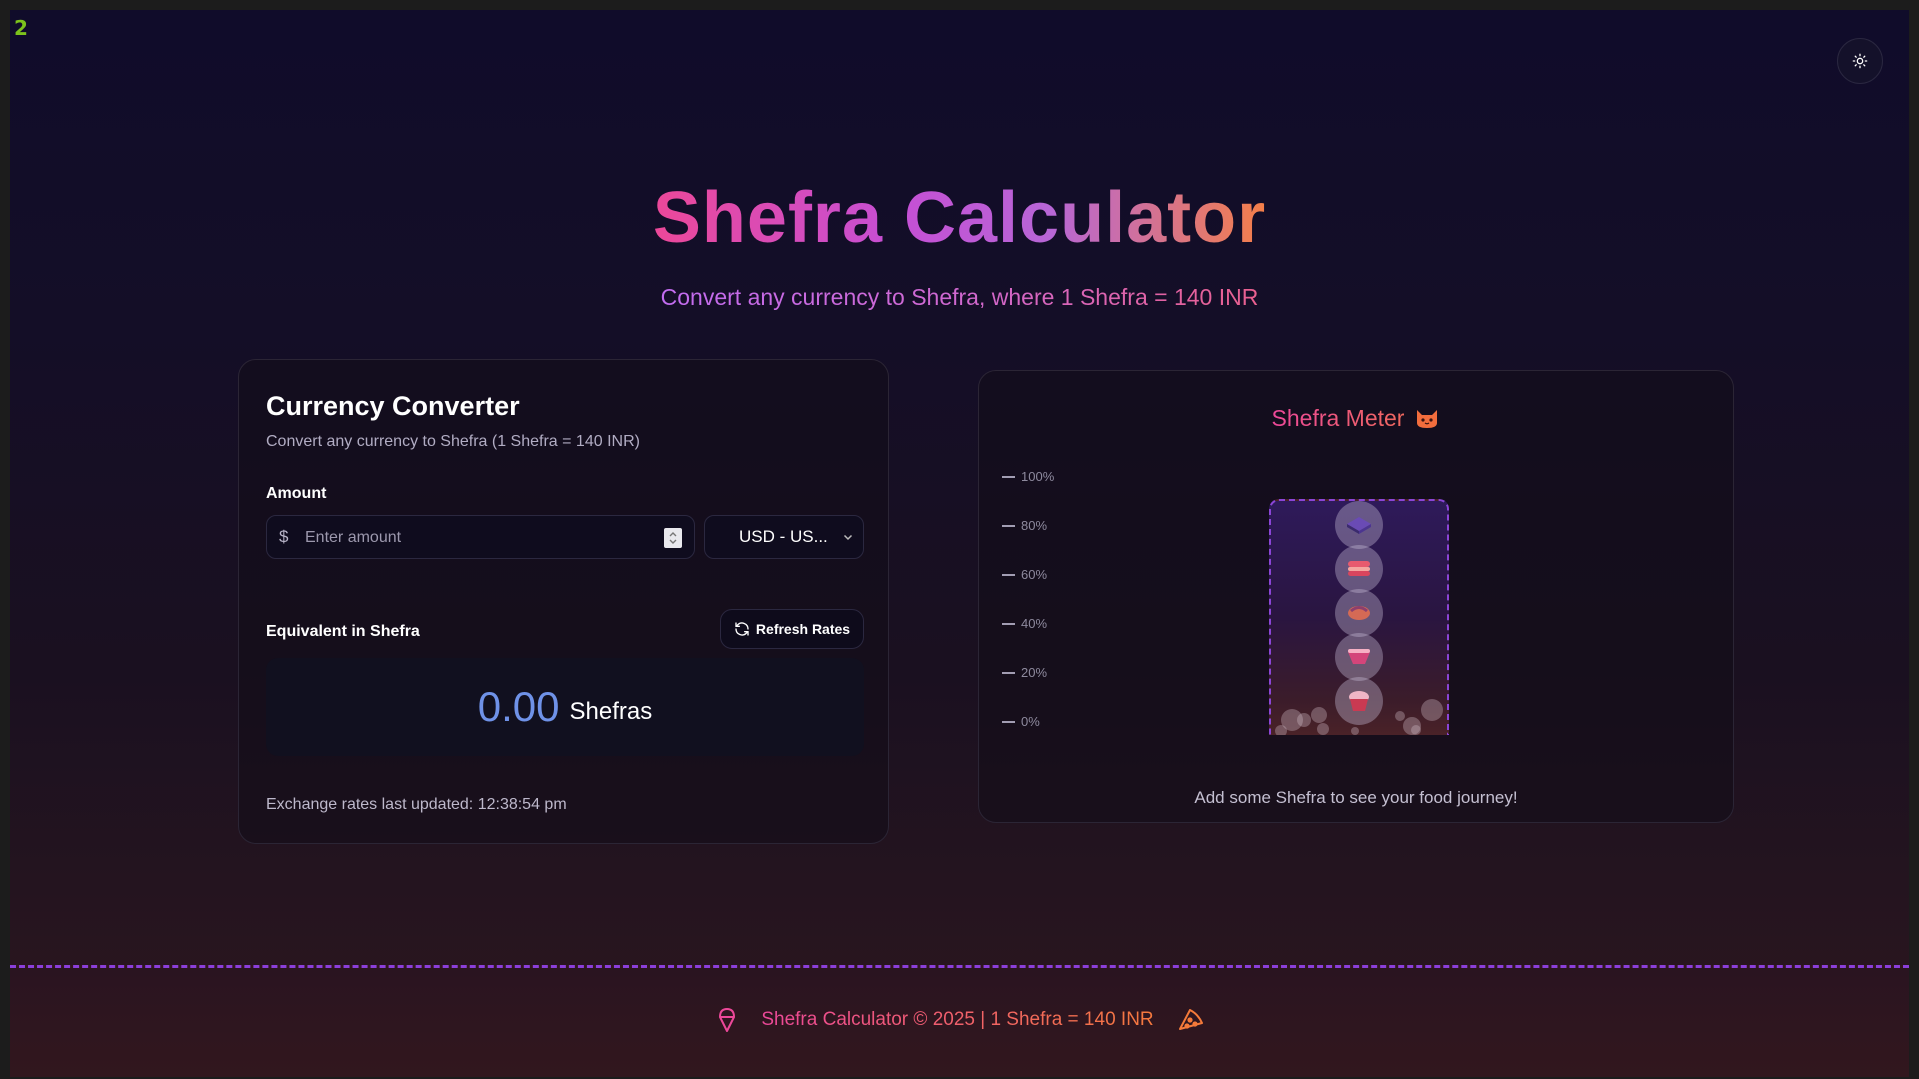 Image resolution: width=1919 pixels, height=1079 pixels. I want to click on amount-input, so click(475, 538).